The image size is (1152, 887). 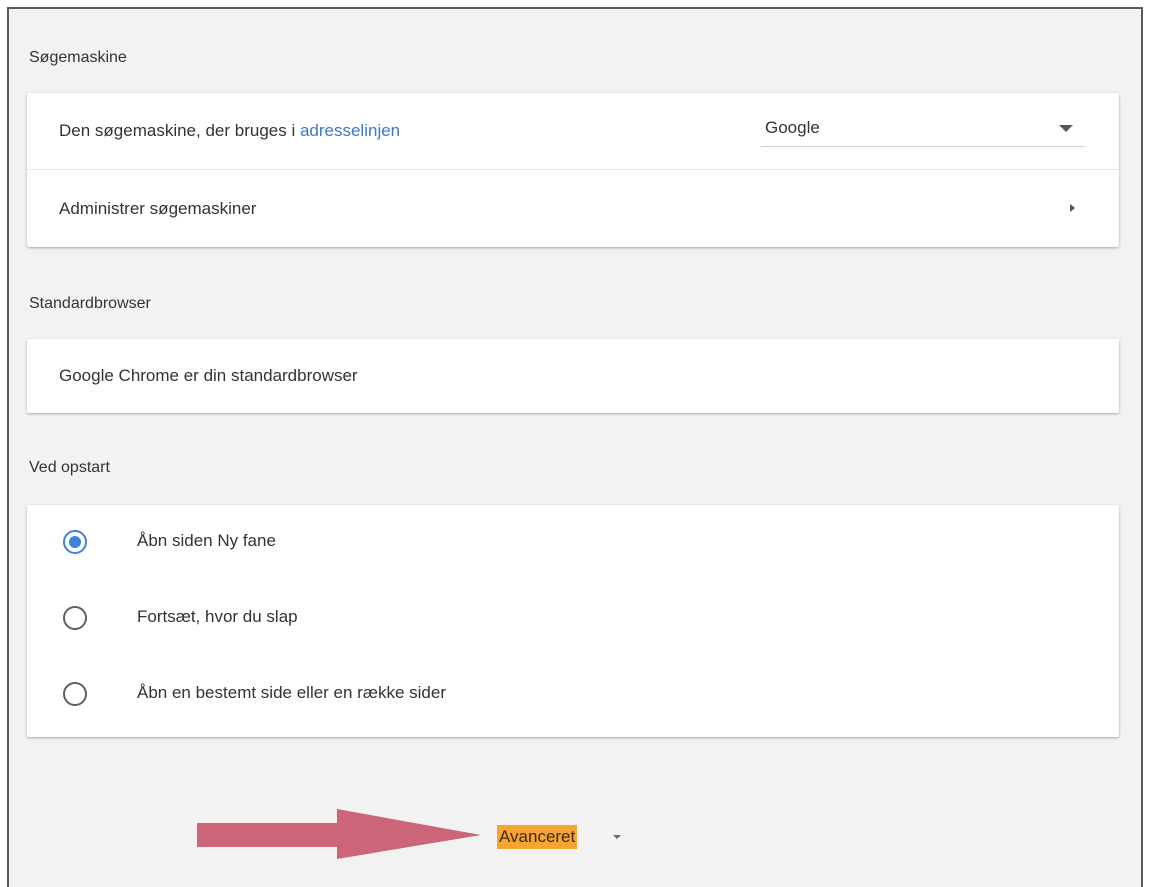 I want to click on startup-option-label: Åbn siden Ny fane, so click(x=206, y=540).